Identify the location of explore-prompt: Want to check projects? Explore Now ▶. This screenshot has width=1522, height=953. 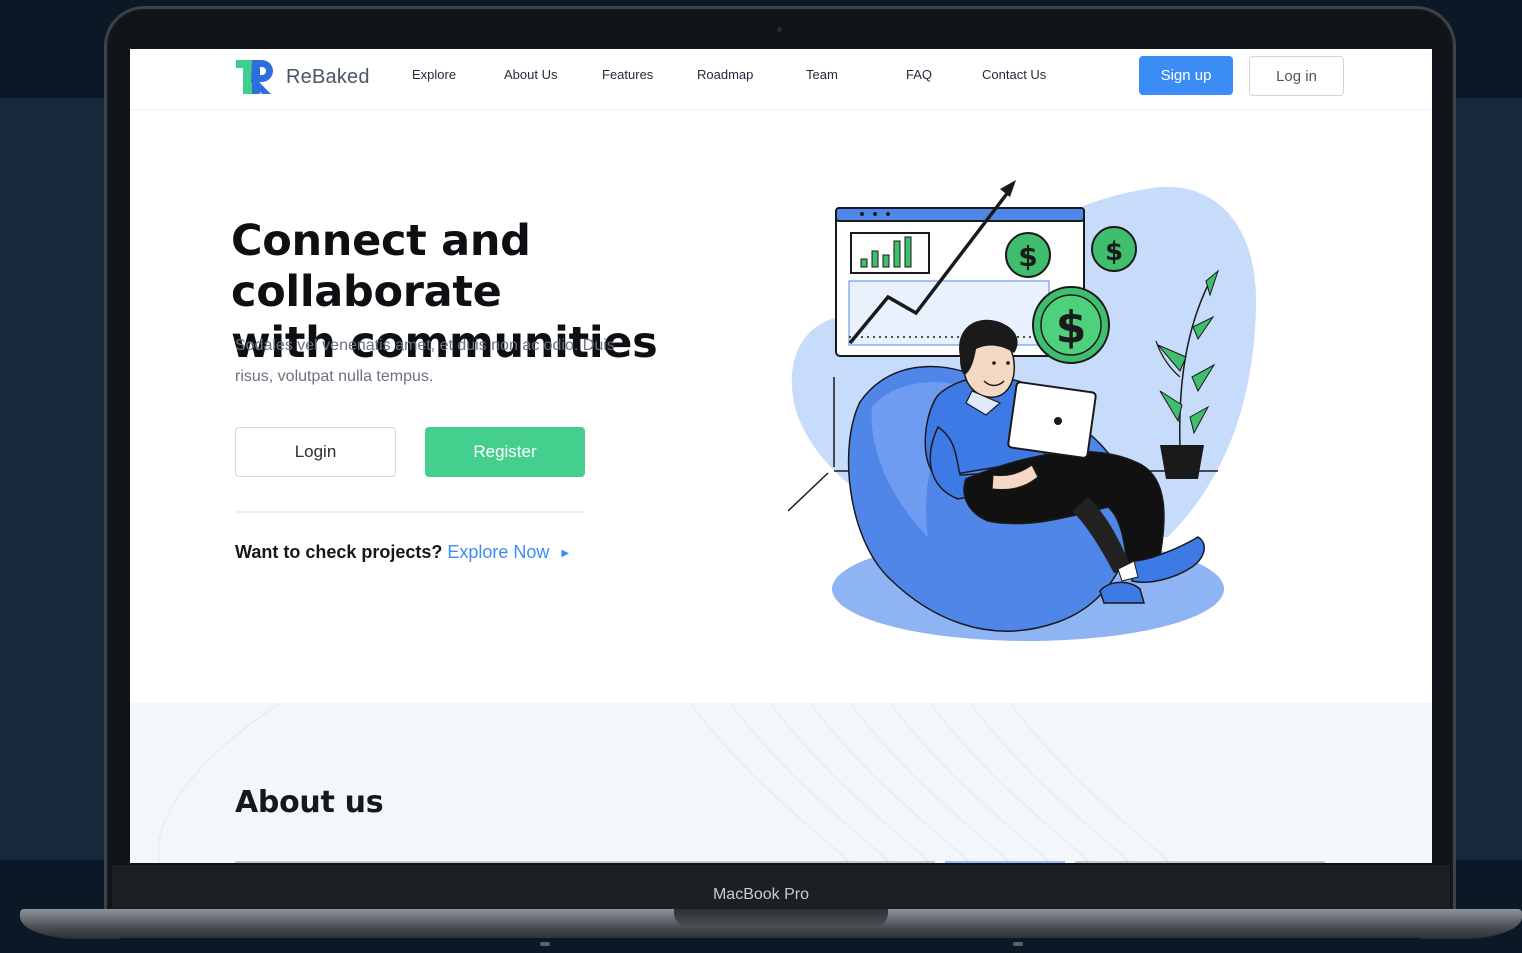
(402, 552).